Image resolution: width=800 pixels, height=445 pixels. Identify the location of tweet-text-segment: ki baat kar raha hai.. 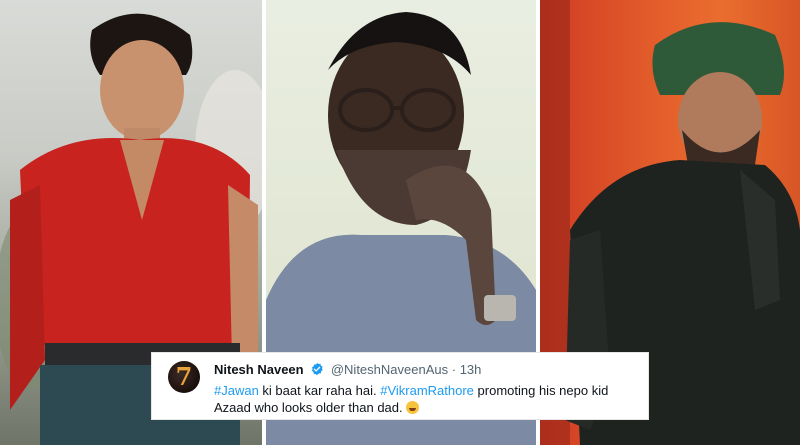
(319, 390).